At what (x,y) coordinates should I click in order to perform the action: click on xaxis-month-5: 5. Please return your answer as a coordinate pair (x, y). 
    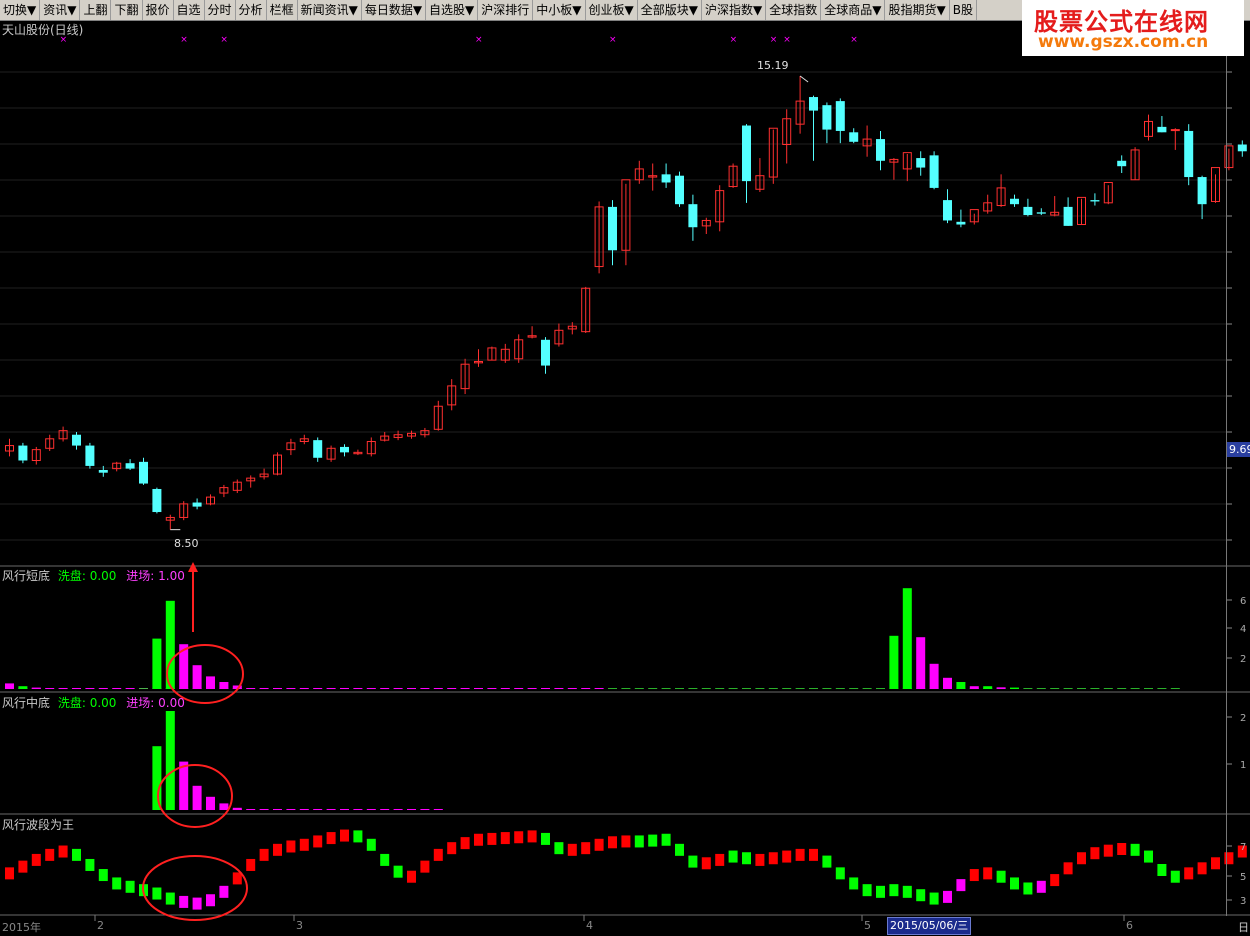
    Looking at the image, I should click on (867, 925).